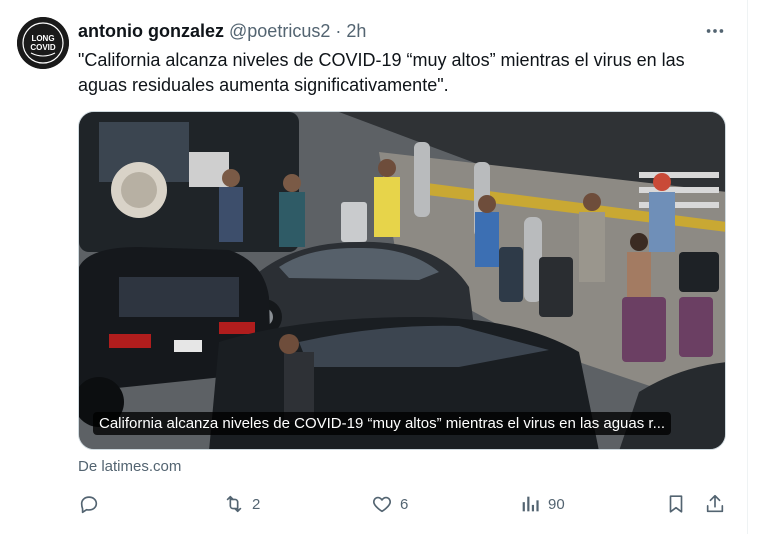 The image size is (758, 534). Describe the element at coordinates (356, 31) in the screenshot. I see `timestamp: 2h` at that location.